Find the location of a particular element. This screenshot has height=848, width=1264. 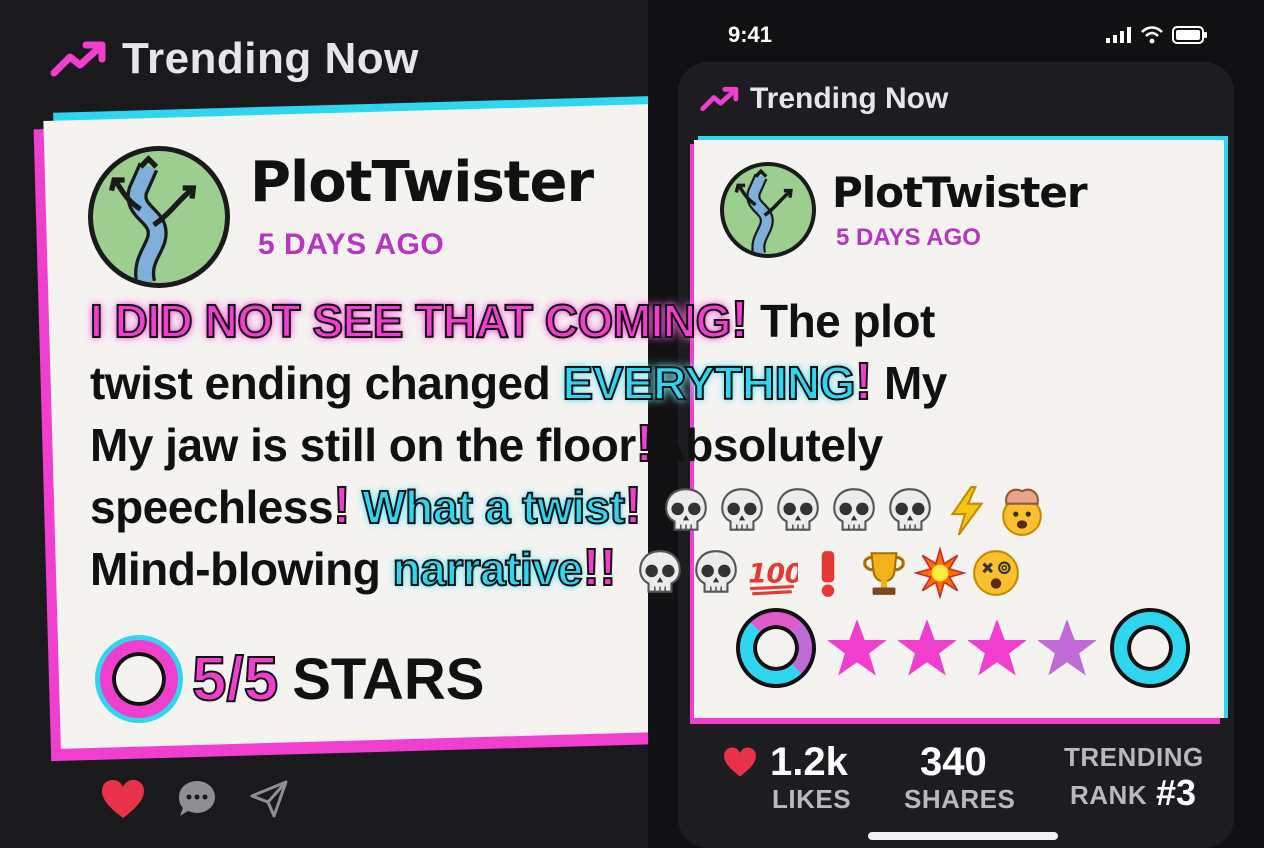

hundred-emoji-icon: 100 is located at coordinates (773, 577).